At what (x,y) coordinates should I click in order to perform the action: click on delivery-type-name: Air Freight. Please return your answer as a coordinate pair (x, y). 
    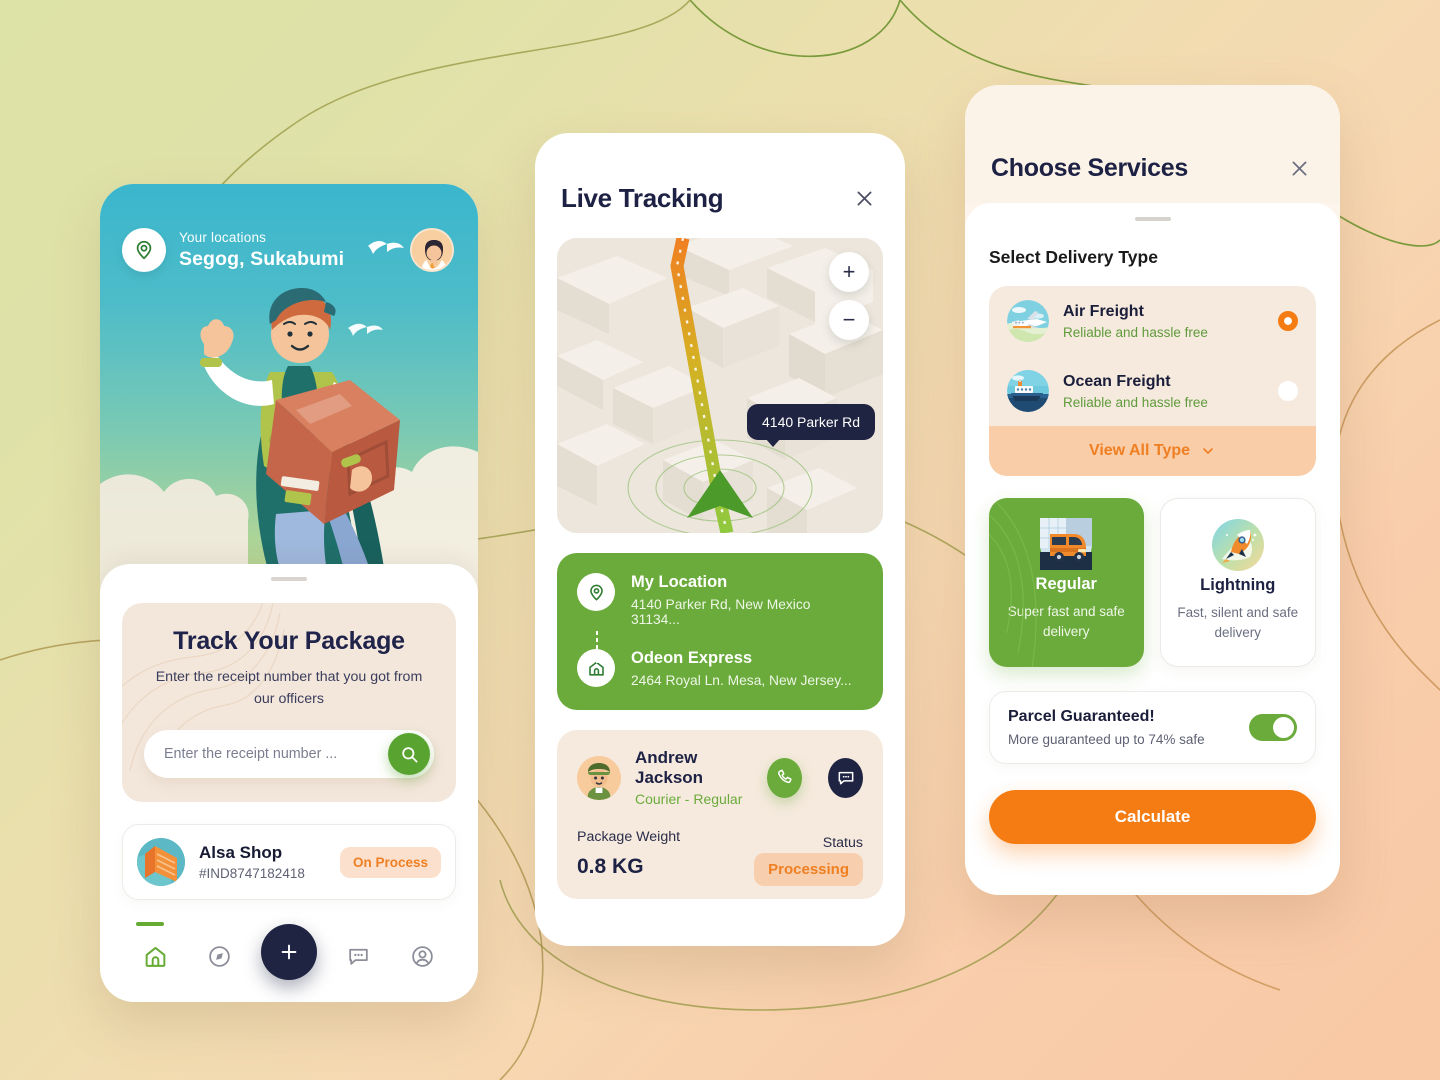
    Looking at the image, I should click on (1103, 311).